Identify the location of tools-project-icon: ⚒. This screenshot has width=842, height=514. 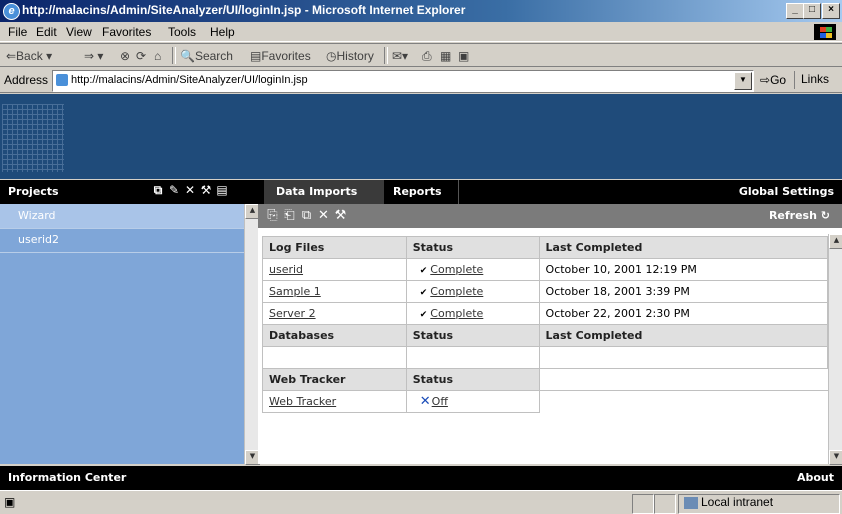
(206, 190).